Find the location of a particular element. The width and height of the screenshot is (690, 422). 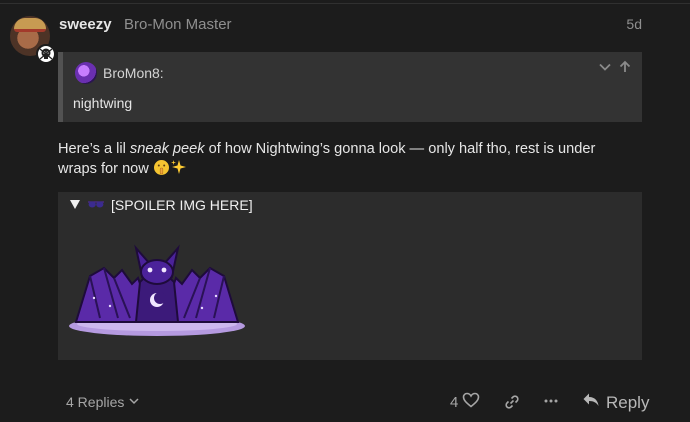

heart-icon is located at coordinates (471, 402).